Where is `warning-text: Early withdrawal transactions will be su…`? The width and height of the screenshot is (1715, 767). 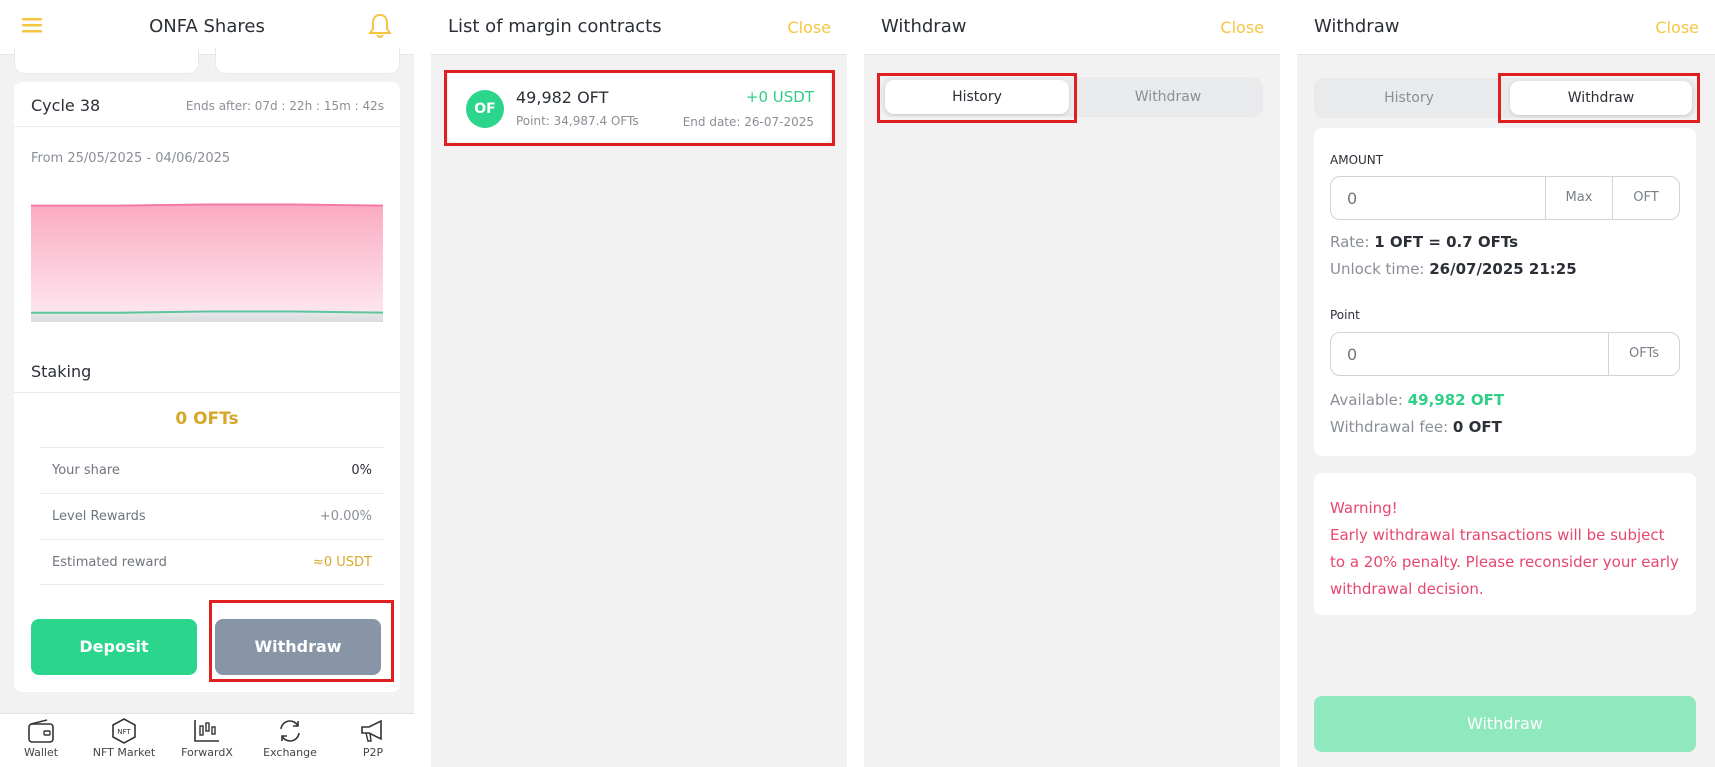 warning-text: Early withdrawal transactions will be su… is located at coordinates (1504, 562).